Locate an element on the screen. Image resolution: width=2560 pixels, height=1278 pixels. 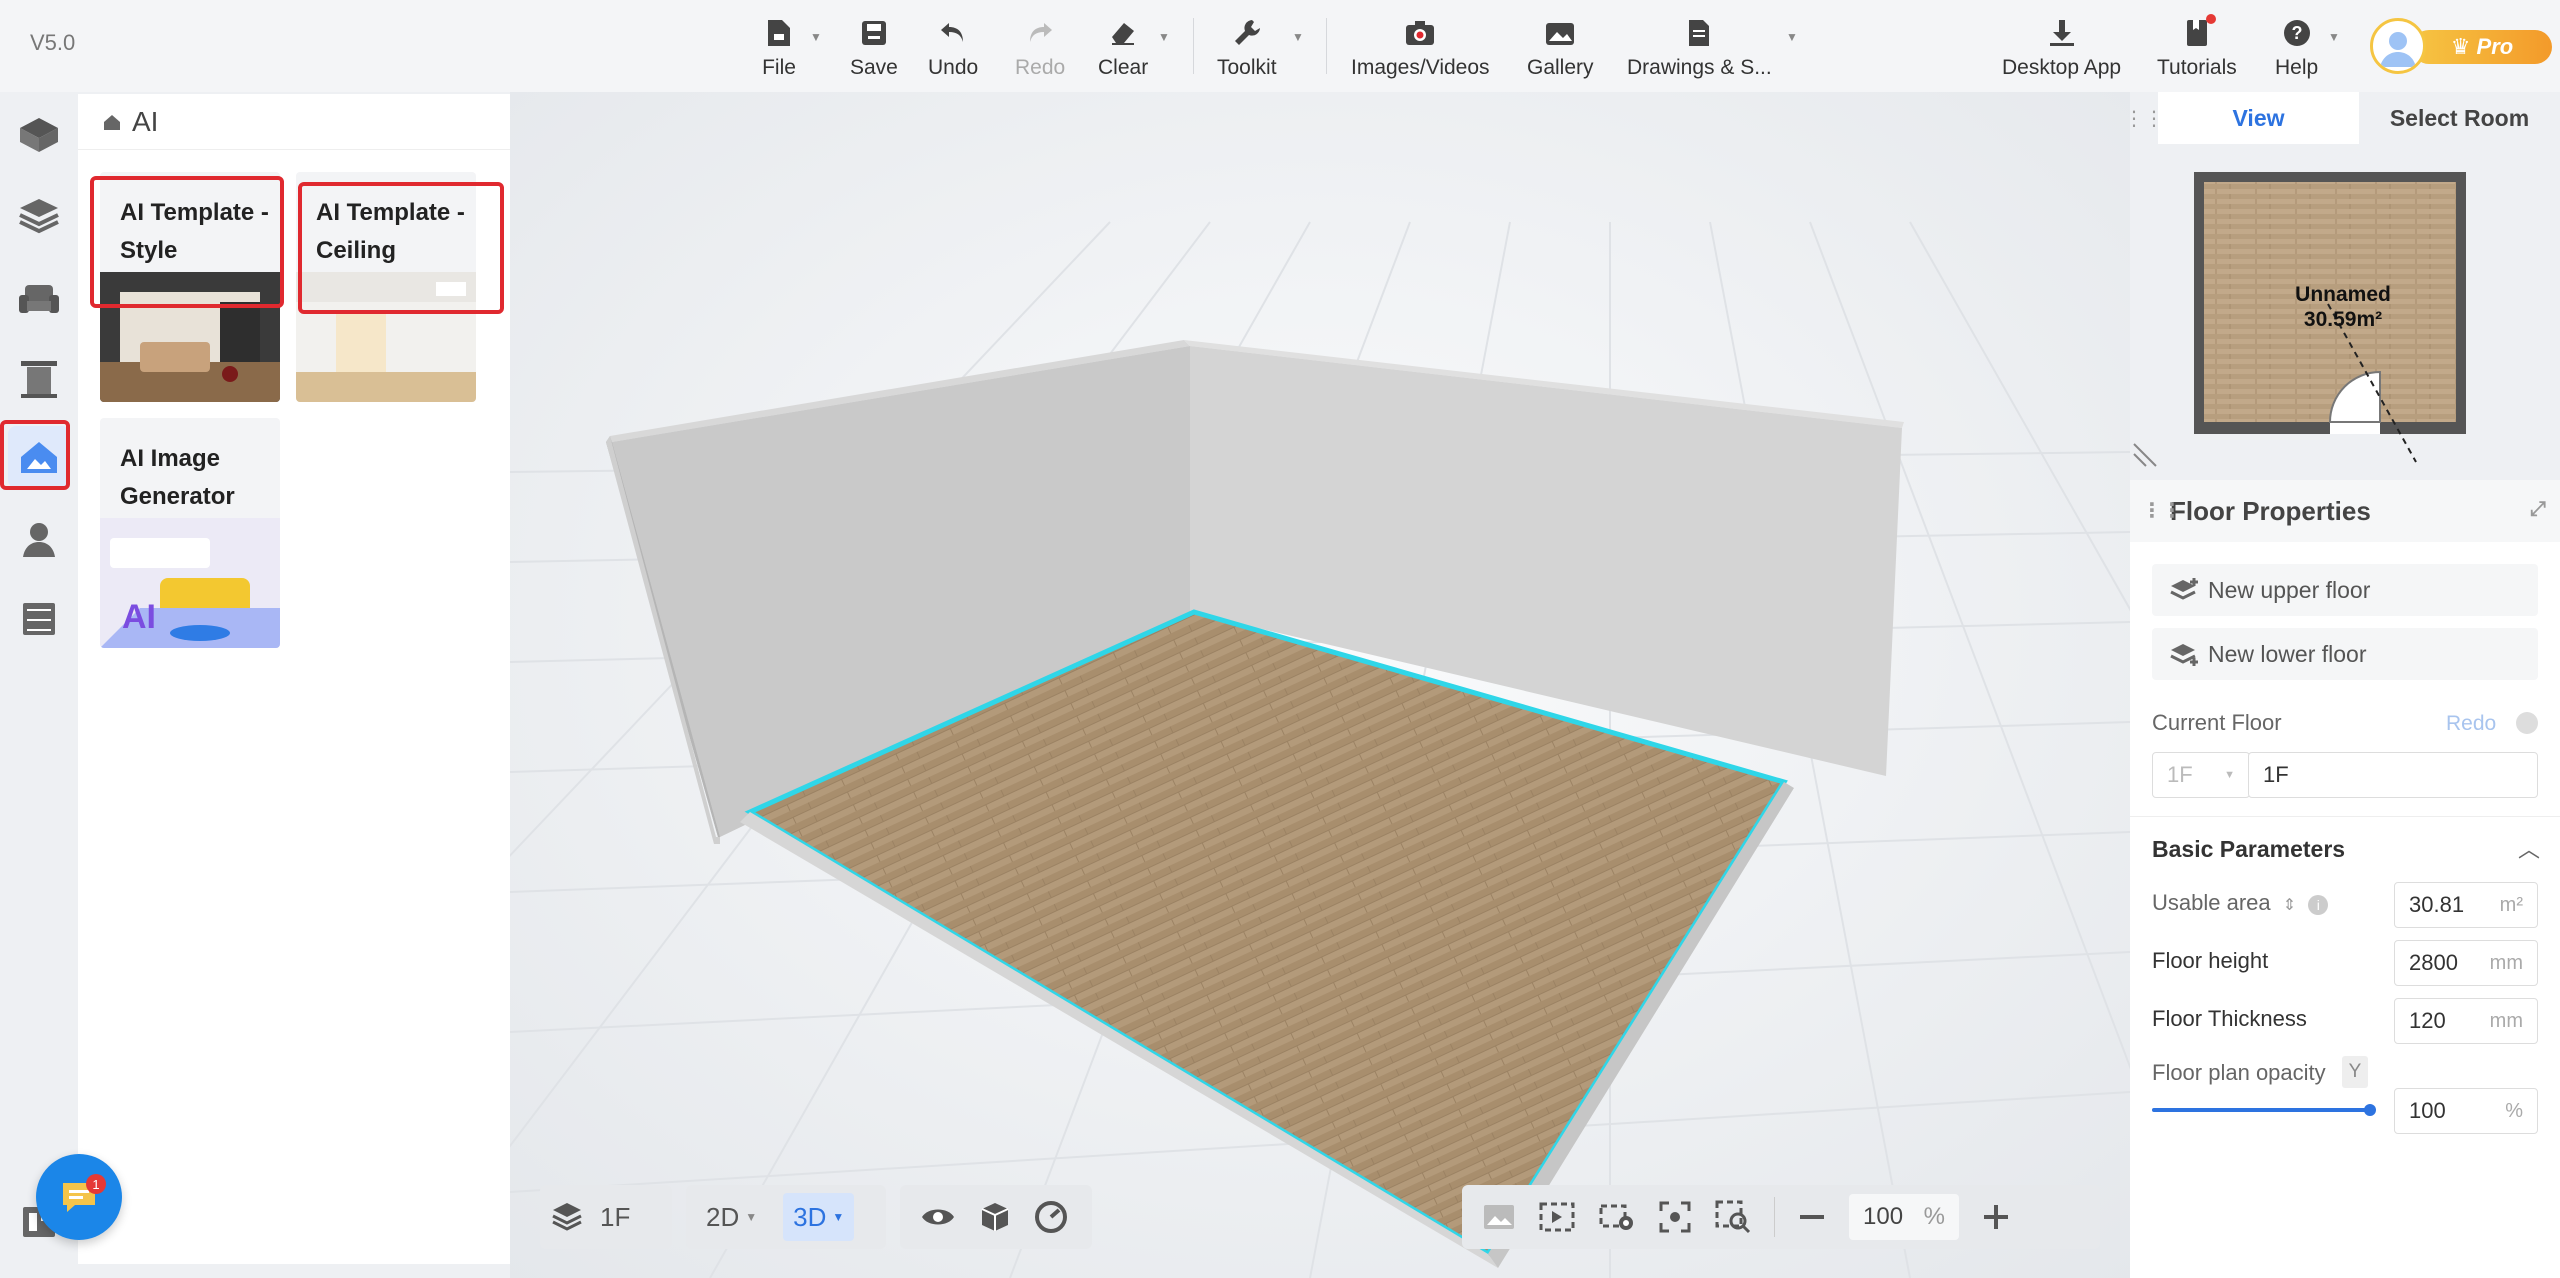
redo-button: Redo is located at coordinates (1040, 46).